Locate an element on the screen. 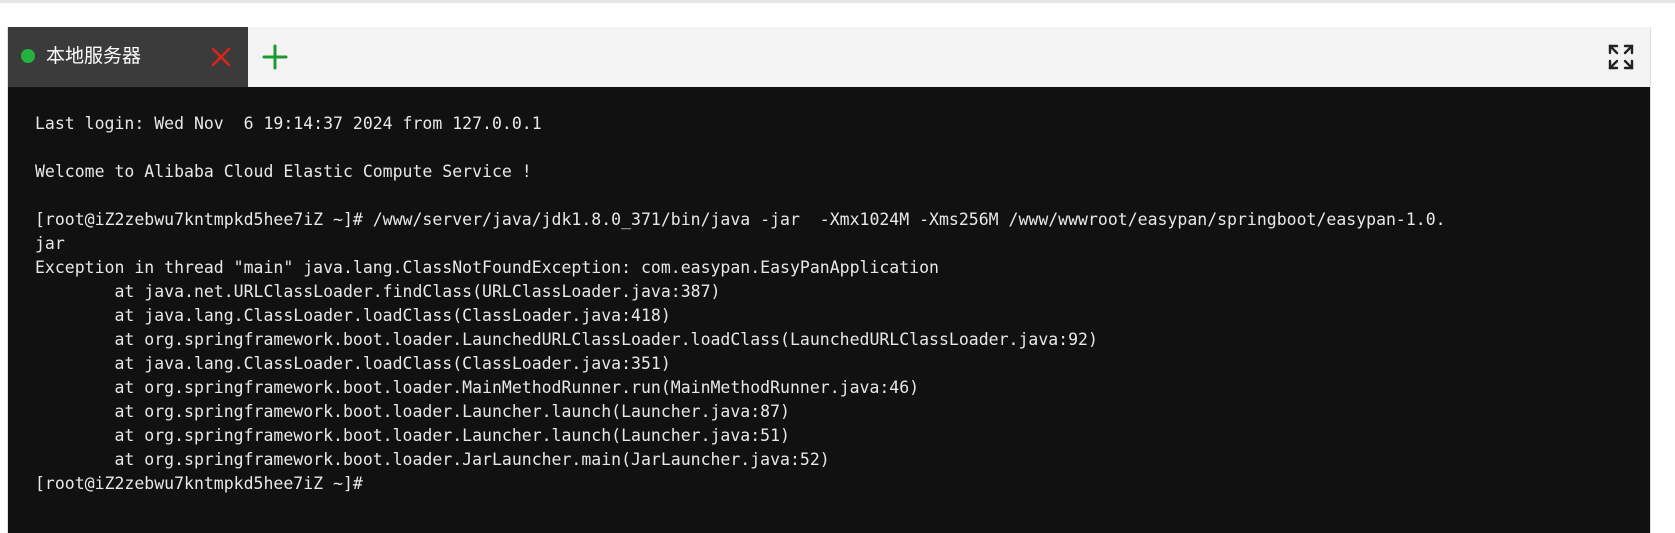 The image size is (1675, 533). close-icon is located at coordinates (221, 57).